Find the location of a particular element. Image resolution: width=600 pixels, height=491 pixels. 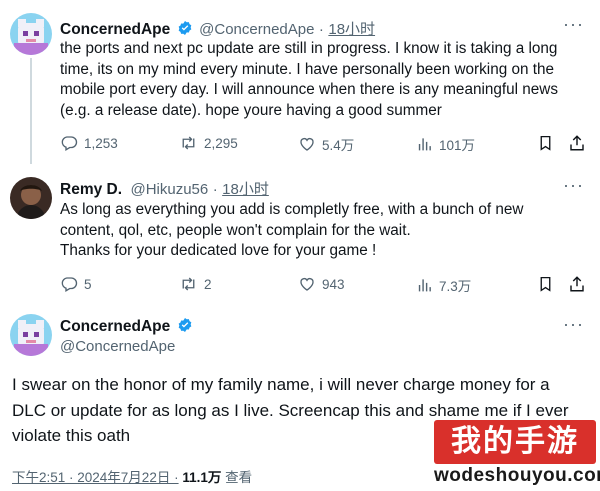

tweet-2-header: Remy D. @Hikuzu56 · 18小时 is located at coordinates (164, 188).